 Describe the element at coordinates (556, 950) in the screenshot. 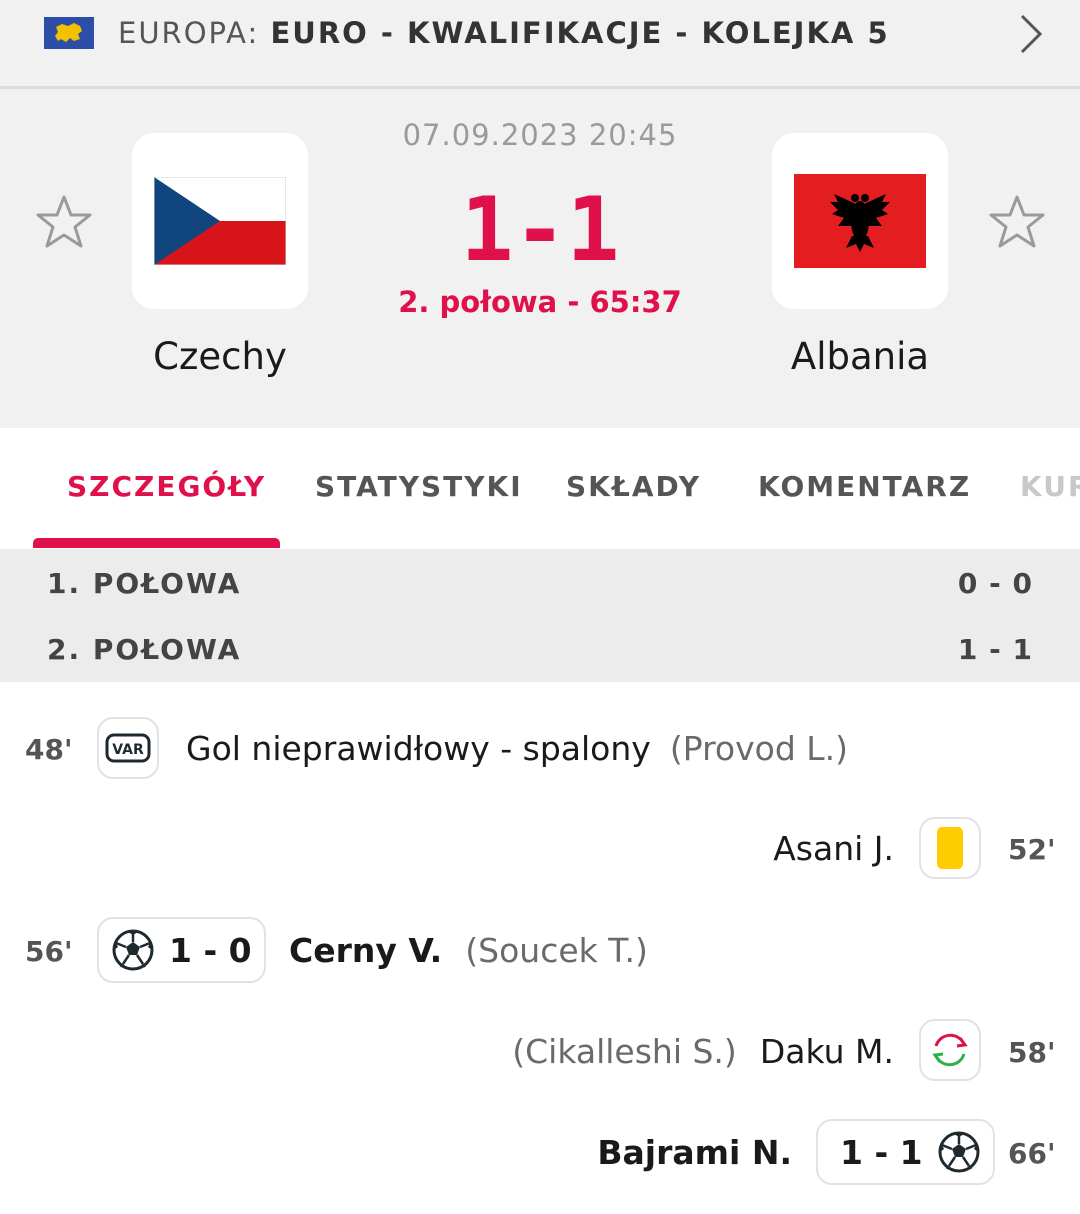

I see `event-assist: (Soucek T.)` at that location.